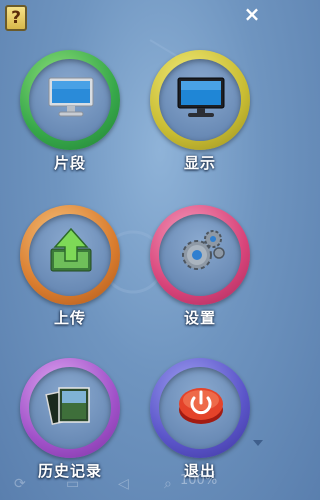 The image size is (320, 500). Describe the element at coordinates (67, 406) in the screenshot. I see `photo-stack-icon` at that location.